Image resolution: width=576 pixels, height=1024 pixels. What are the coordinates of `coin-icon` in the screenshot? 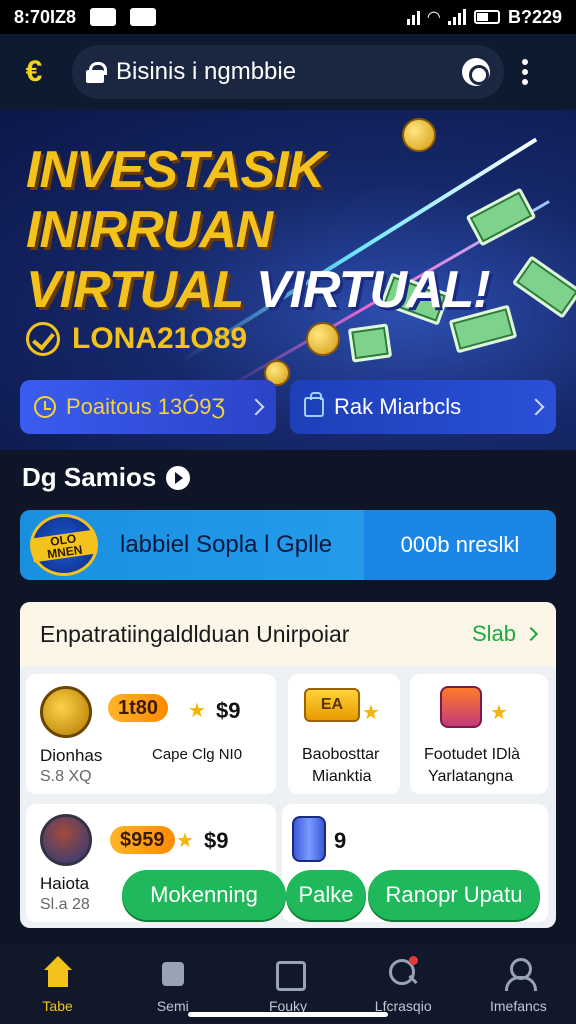 It's located at (323, 339).